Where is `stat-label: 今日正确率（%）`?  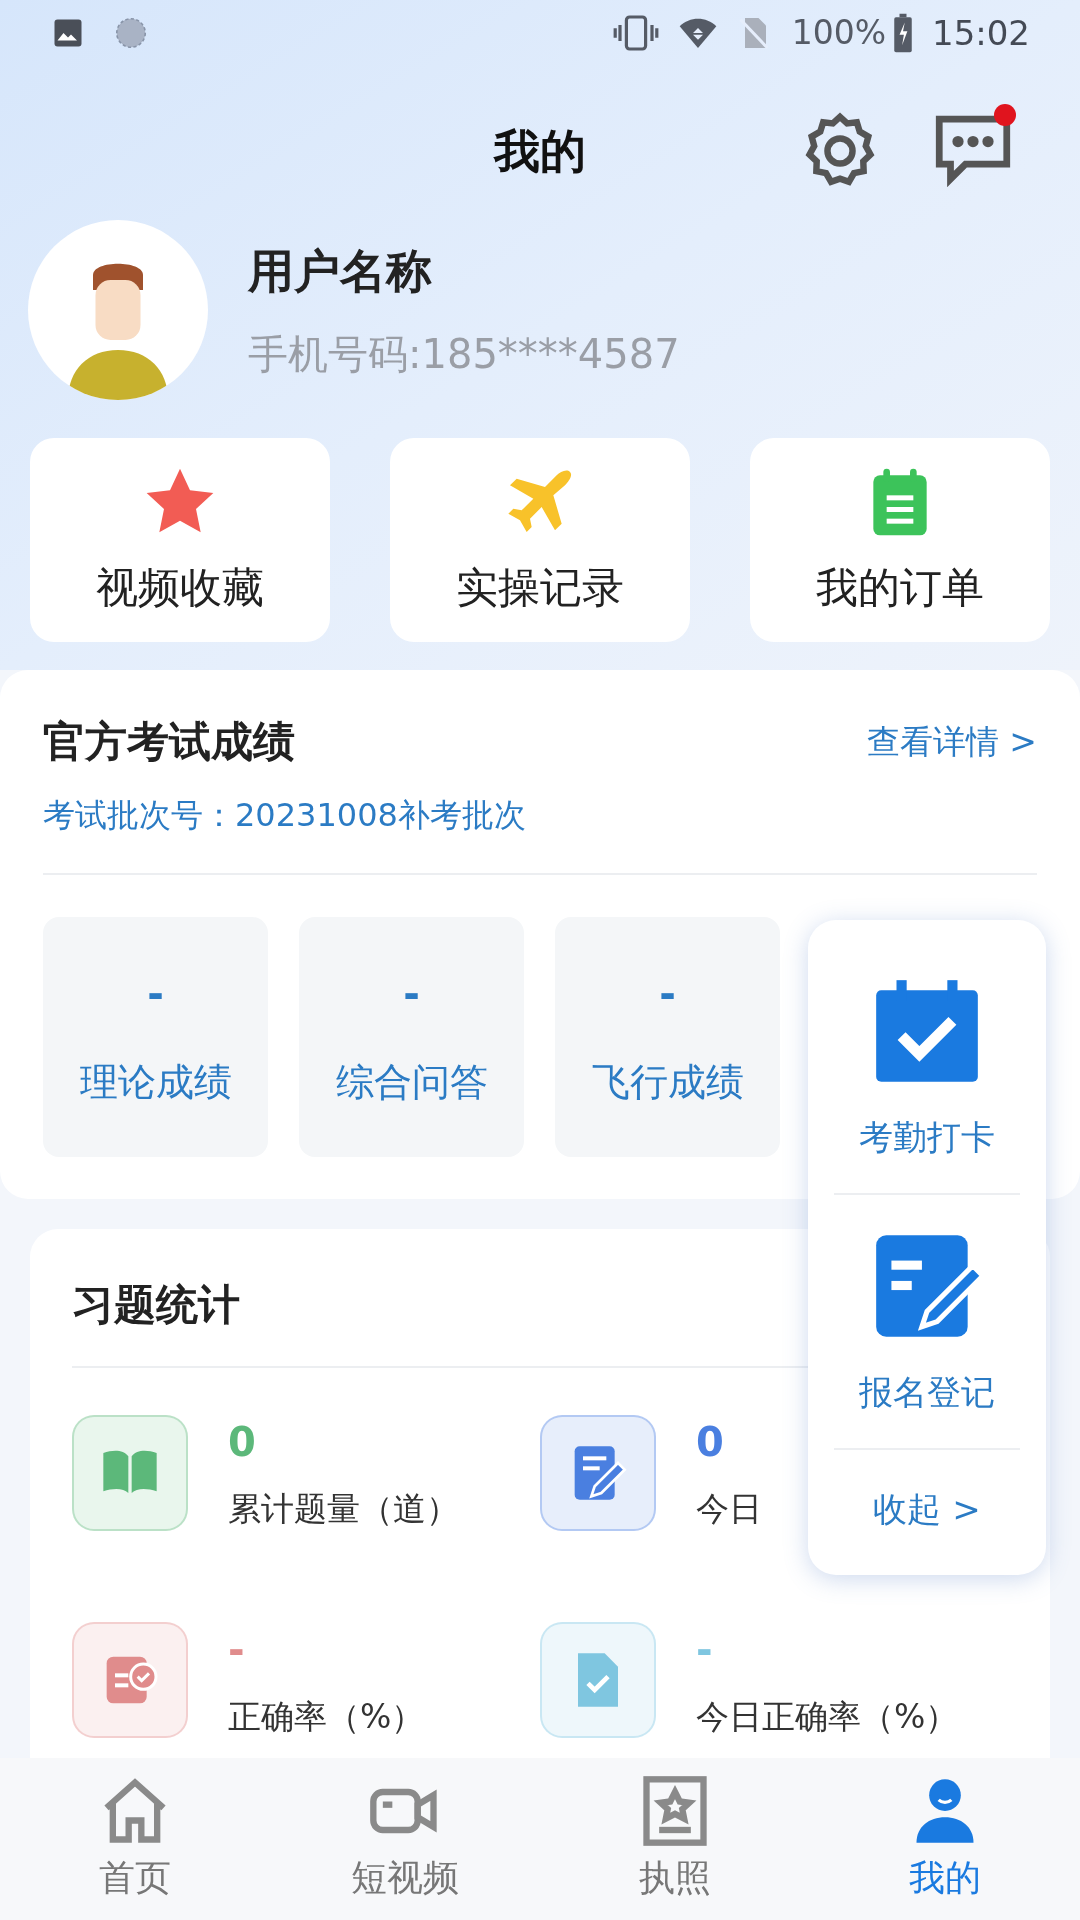 stat-label: 今日正确率（%） is located at coordinates (827, 1716).